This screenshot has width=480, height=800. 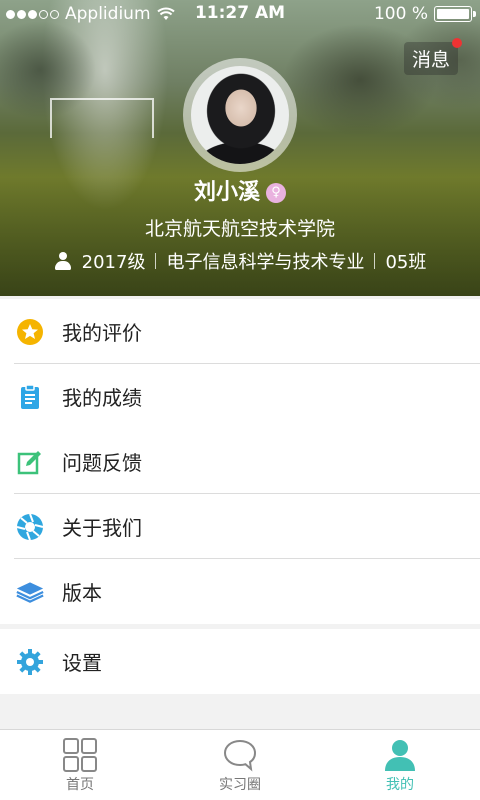 I want to click on avatar-photo, so click(x=240, y=115).